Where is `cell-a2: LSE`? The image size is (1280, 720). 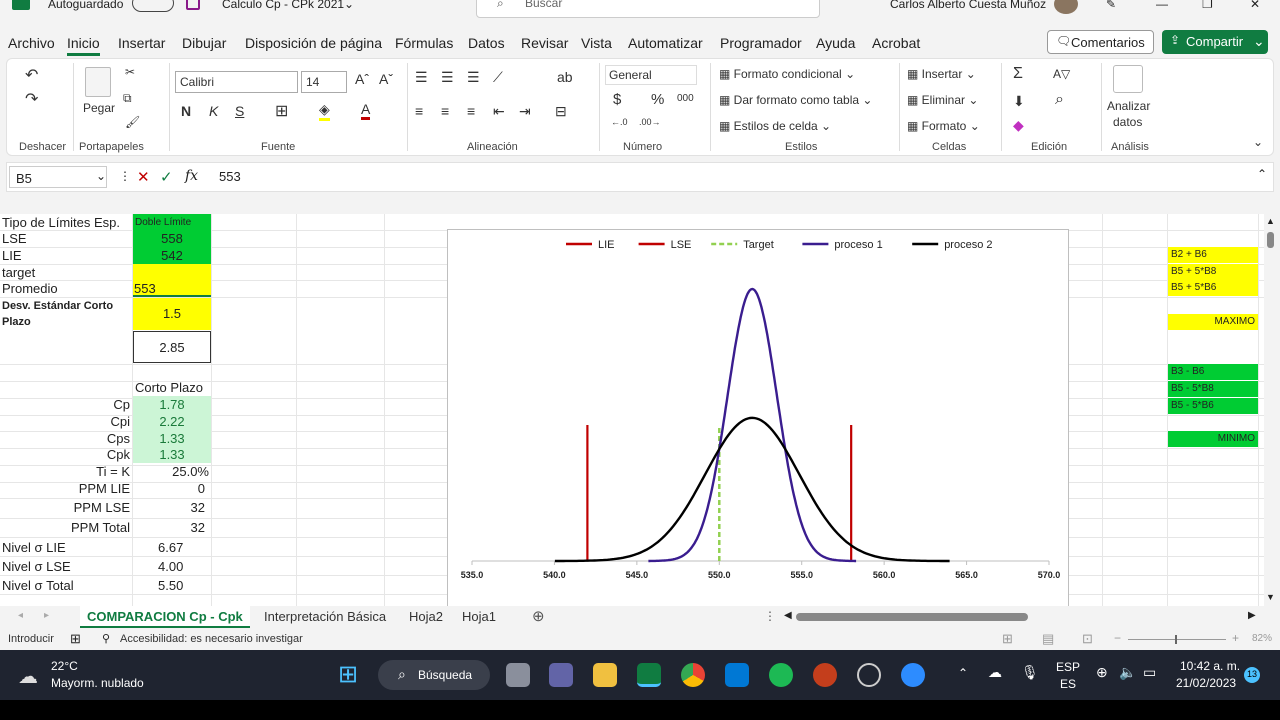
cell-a2: LSE is located at coordinates (67, 238).